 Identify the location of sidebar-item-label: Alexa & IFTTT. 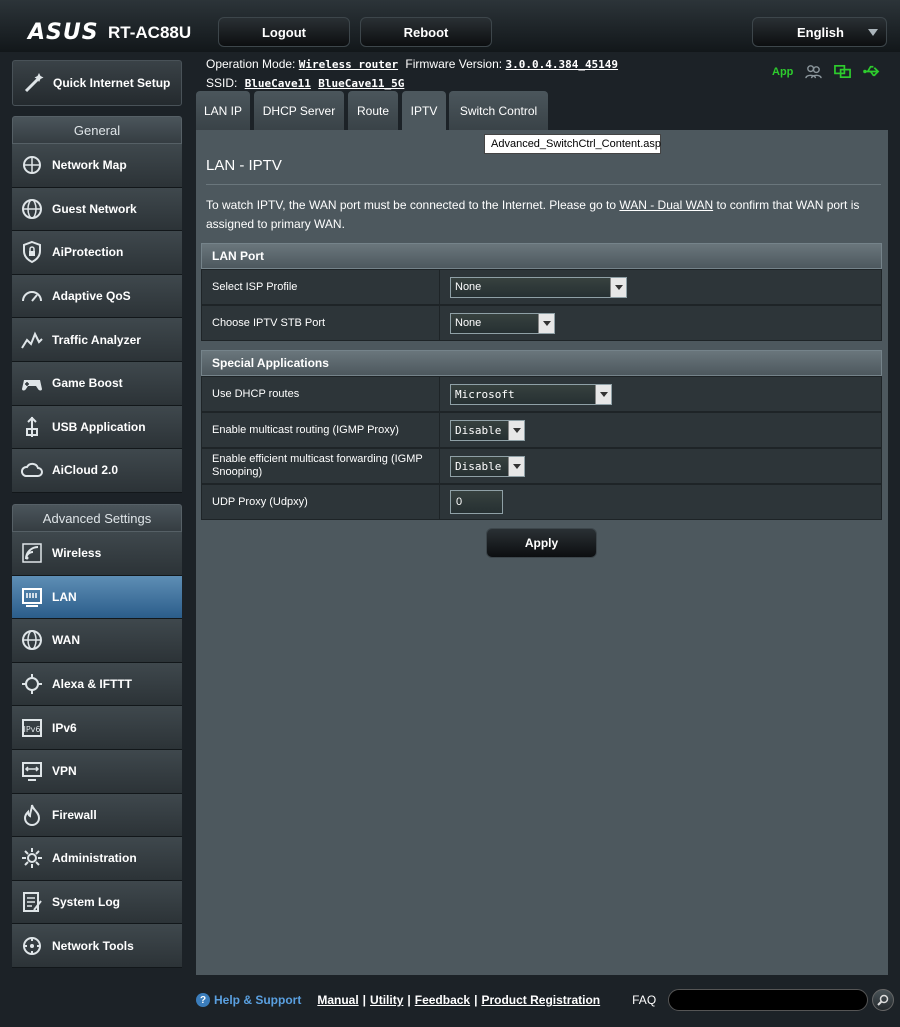
(92, 684).